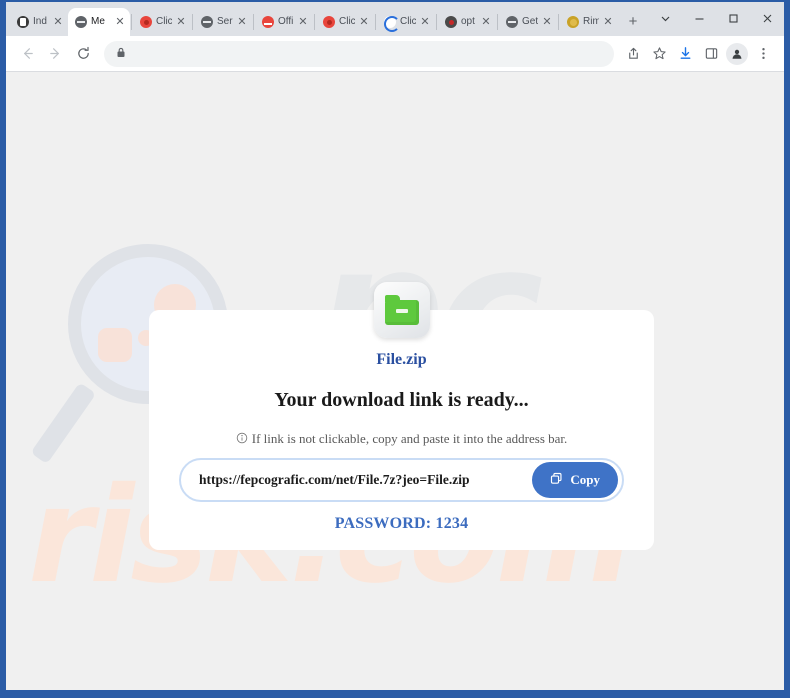 This screenshot has height=698, width=790. What do you see at coordinates (23, 22) in the screenshot?
I see `film-icon` at bounding box center [23, 22].